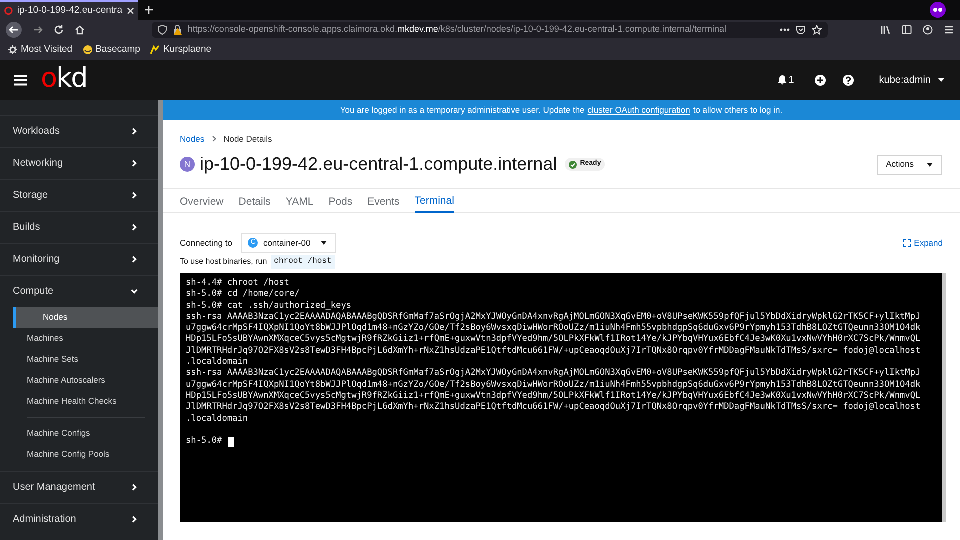 Image resolution: width=960 pixels, height=540 pixels. I want to click on nav-item: Machine Config Pools, so click(79, 454).